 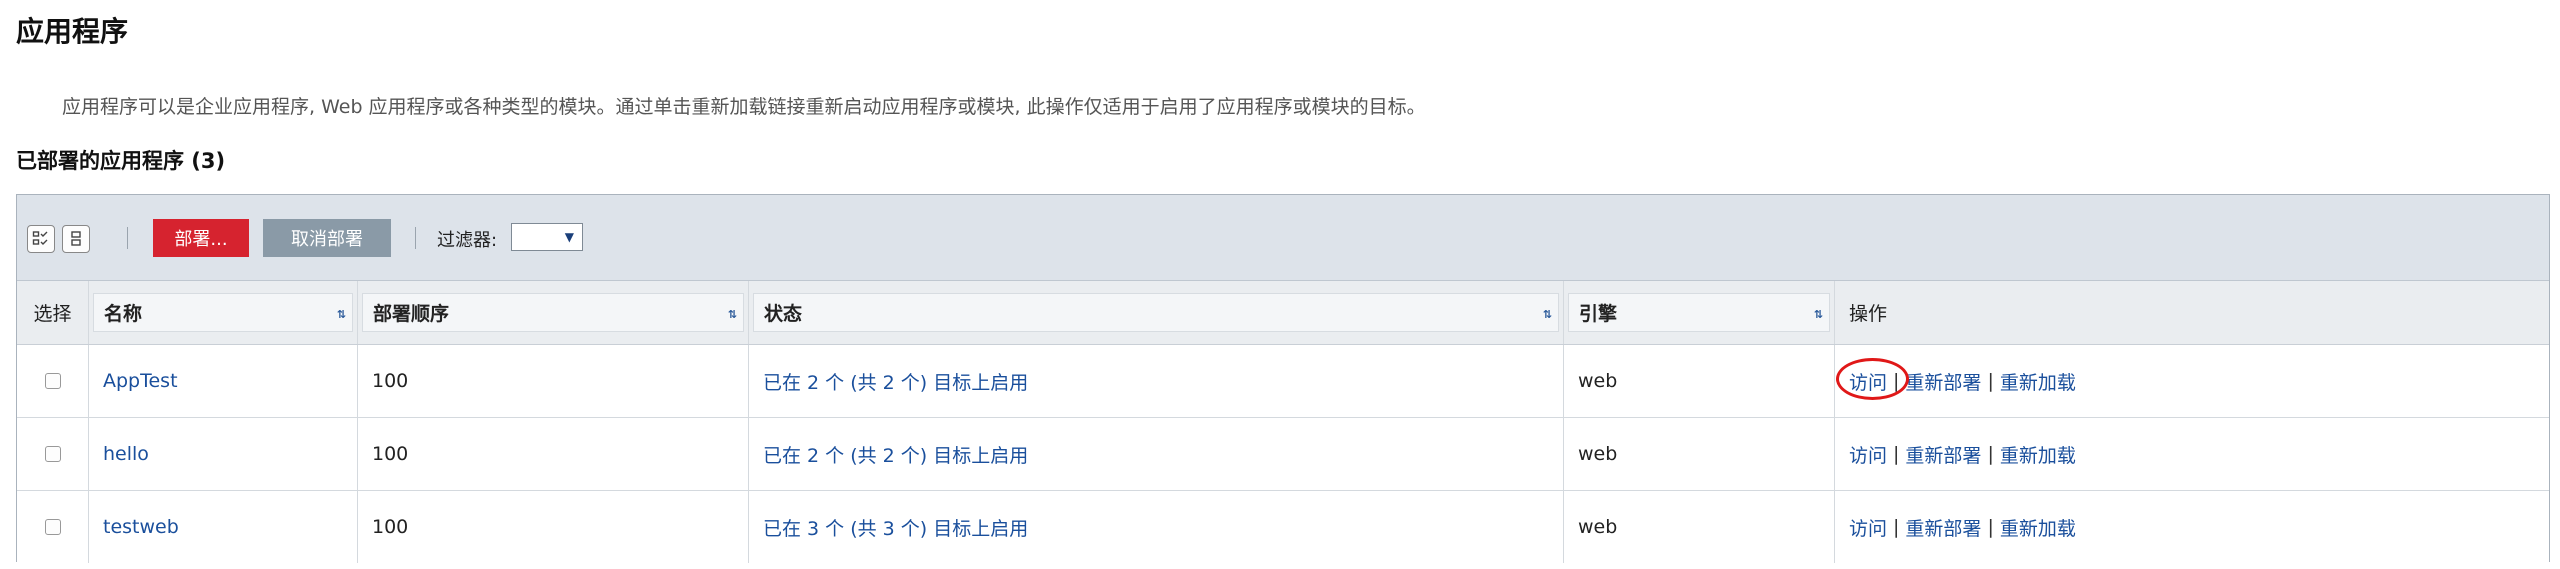 What do you see at coordinates (223, 454) in the screenshot?
I see `name-cell: hello` at bounding box center [223, 454].